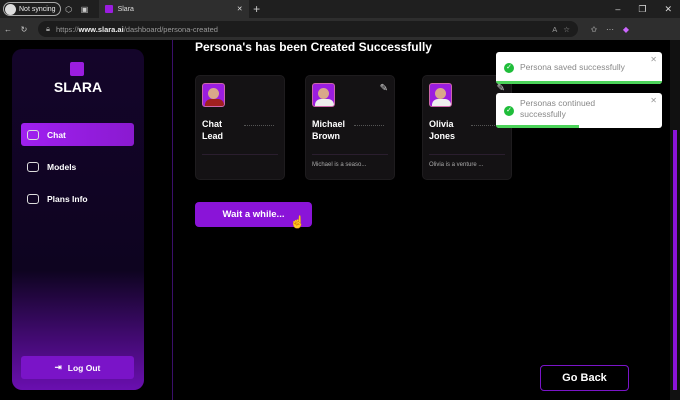 The width and height of the screenshot is (680, 400). I want to click on tab-title: Slara, so click(125, 9).